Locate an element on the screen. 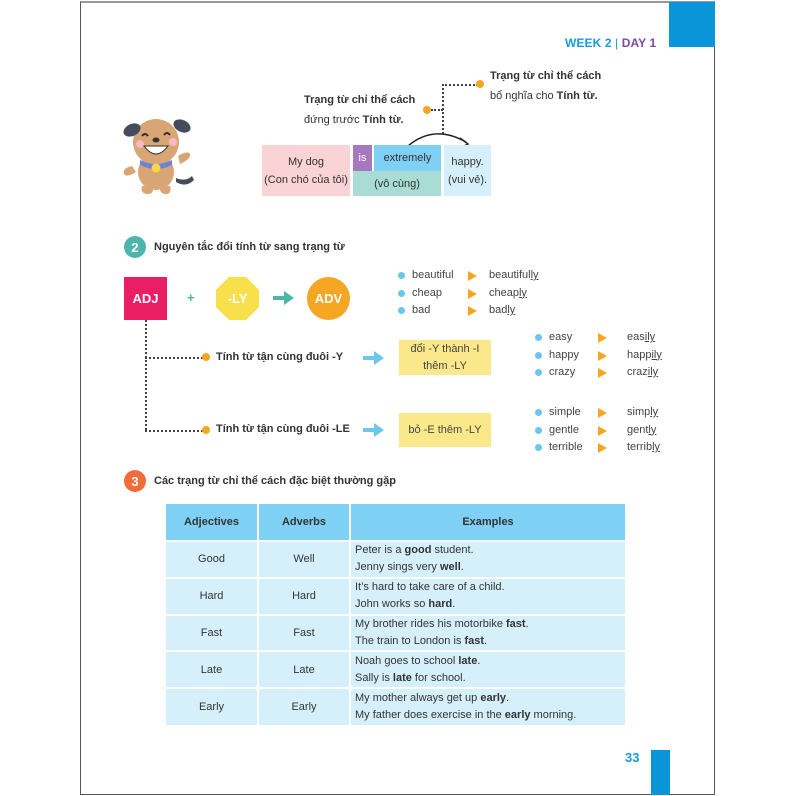 The image size is (796, 796). adverb-word: crazily is located at coordinates (642, 373).